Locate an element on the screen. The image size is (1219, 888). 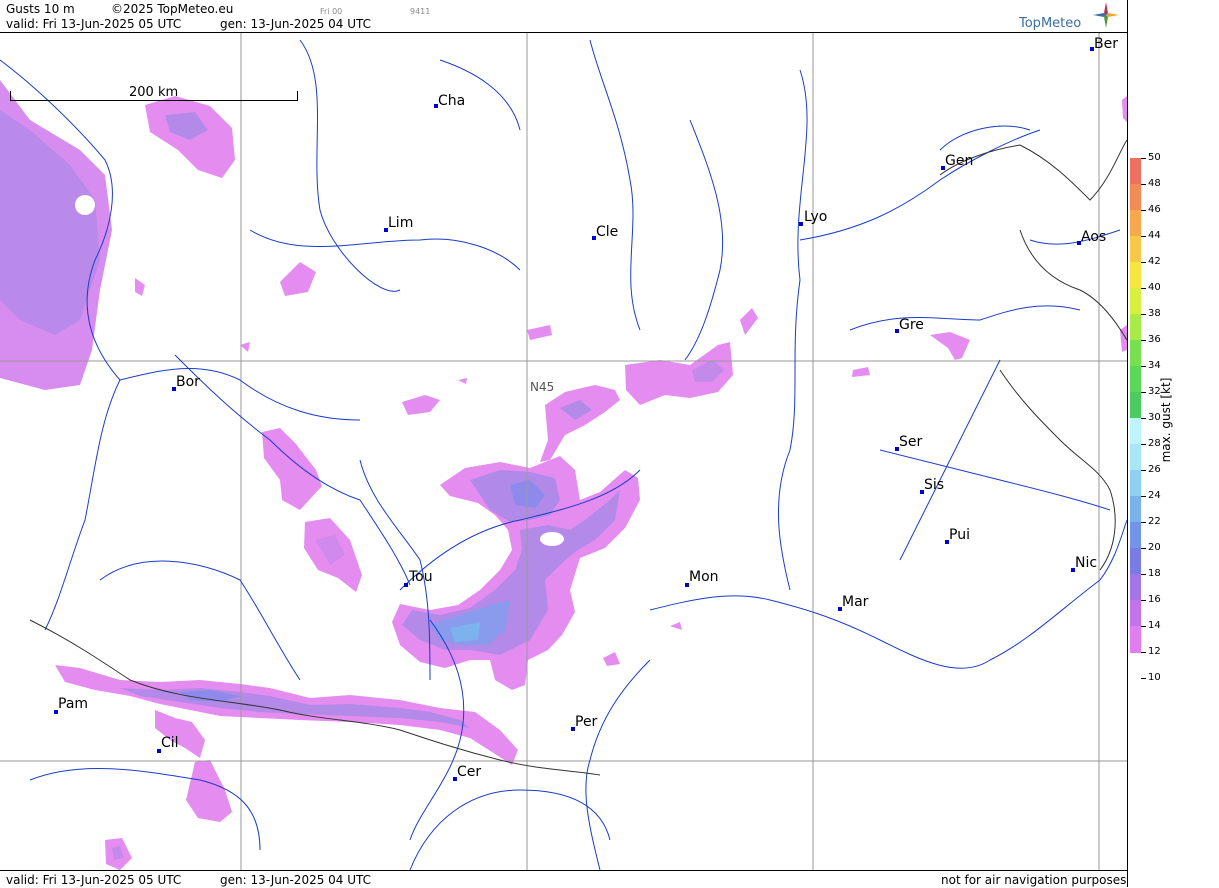
legend-tick-label: 22 is located at coordinates (1154, 521).